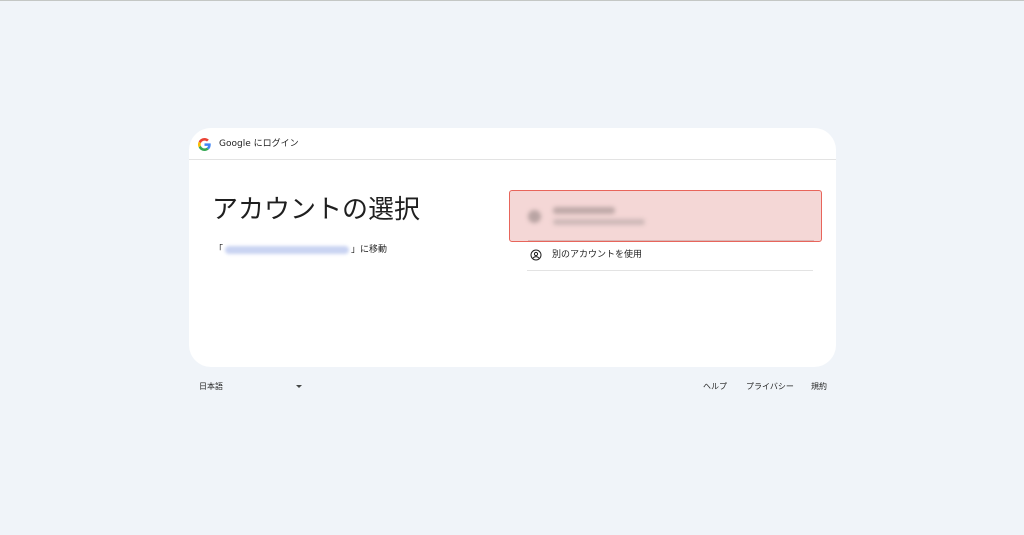 This screenshot has height=535, width=1024. What do you see at coordinates (597, 255) in the screenshot?
I see `use-another-account-label: 別のアカウントを使用` at bounding box center [597, 255].